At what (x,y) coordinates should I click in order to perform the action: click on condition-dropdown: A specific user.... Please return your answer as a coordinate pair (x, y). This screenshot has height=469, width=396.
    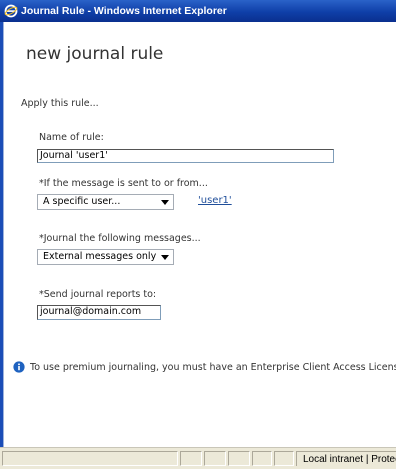
    Looking at the image, I should click on (105, 202).